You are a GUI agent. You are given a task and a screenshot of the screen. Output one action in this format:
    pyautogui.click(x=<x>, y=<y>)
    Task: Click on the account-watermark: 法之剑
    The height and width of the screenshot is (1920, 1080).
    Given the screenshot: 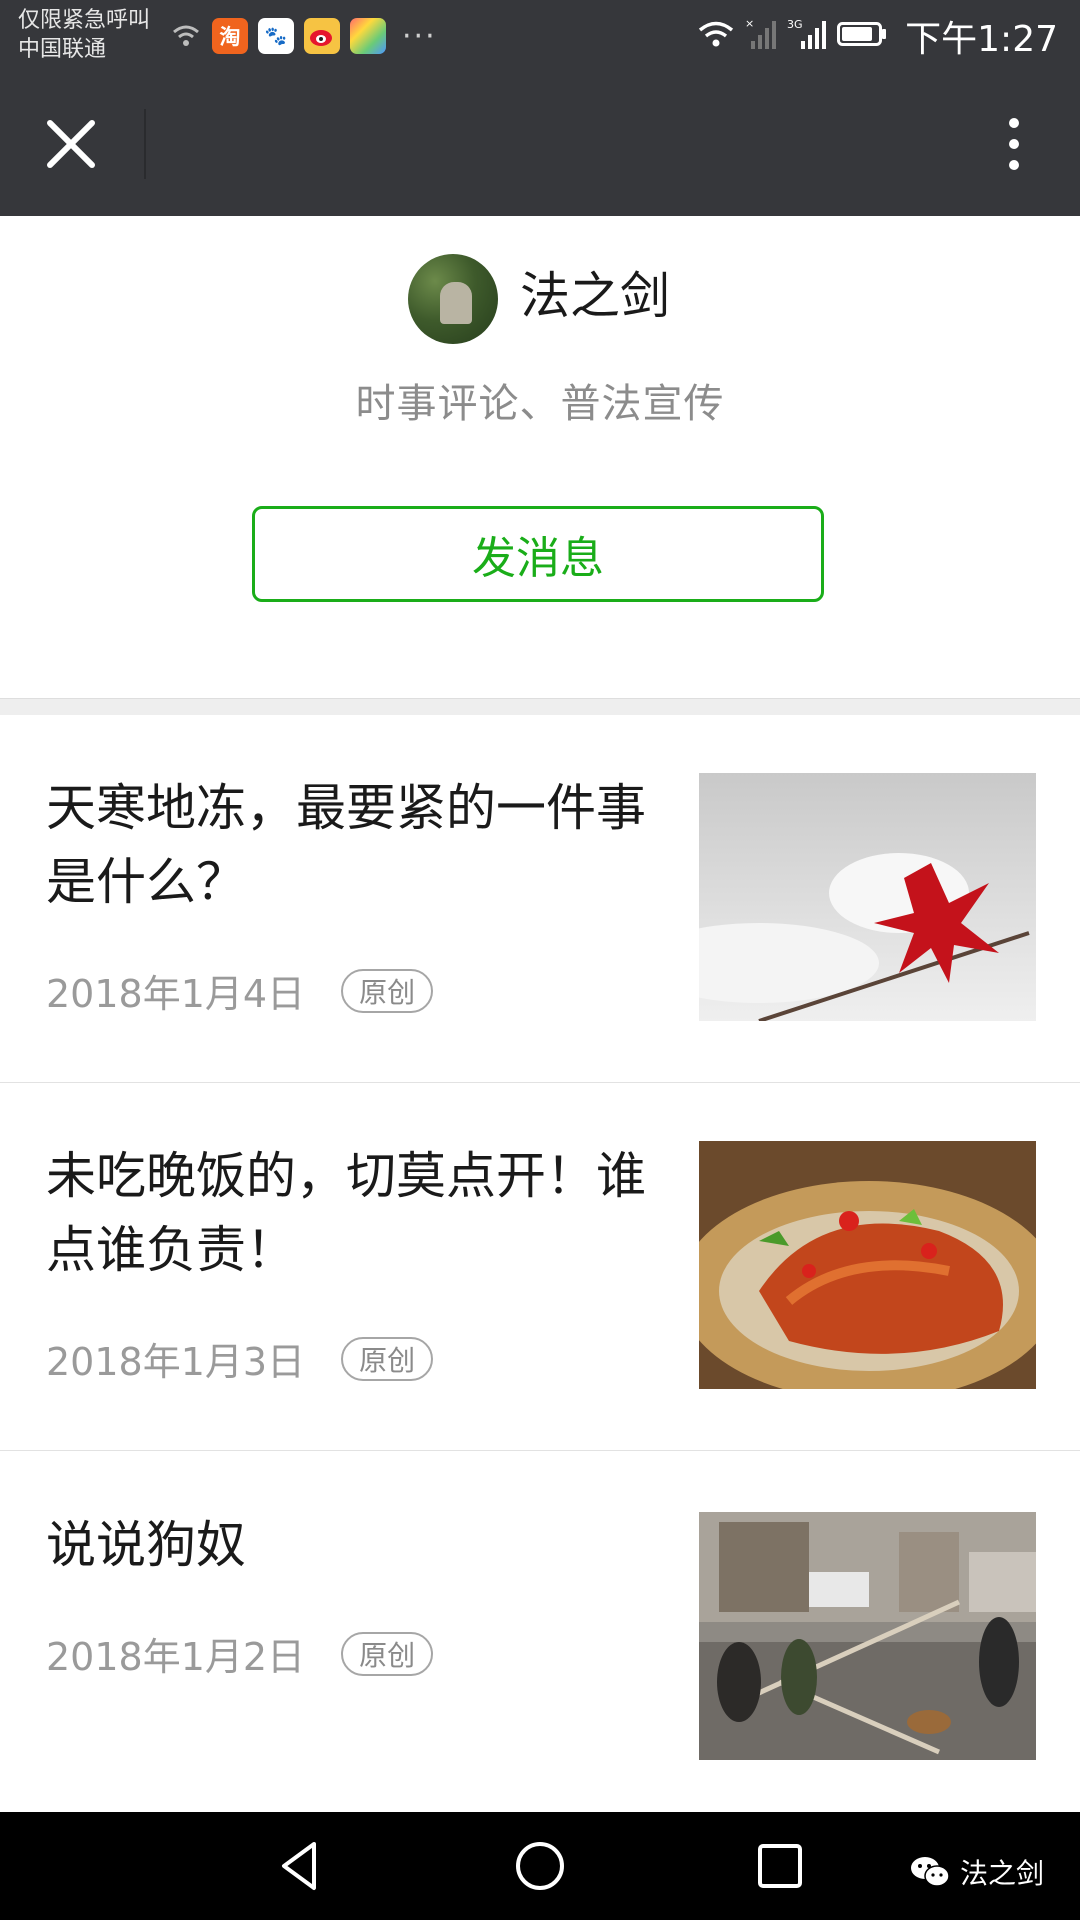 What is the action you would take?
    pyautogui.click(x=977, y=1872)
    